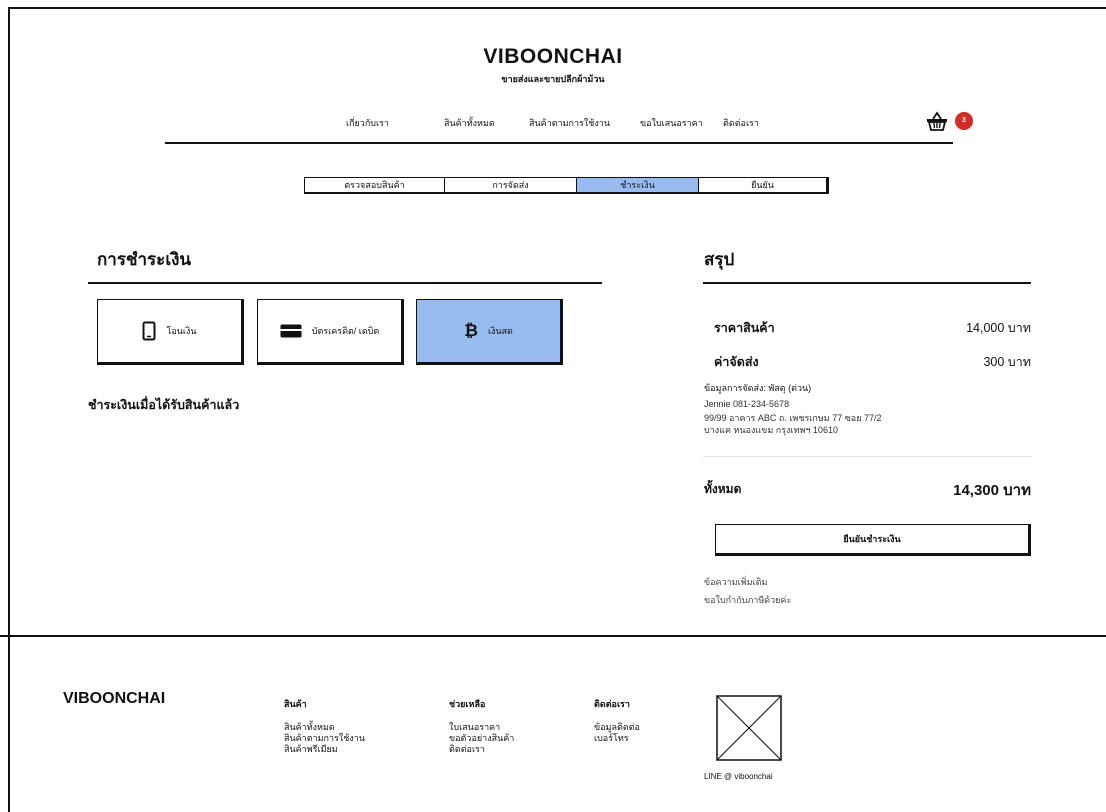 The image size is (1106, 812). I want to click on header-divider, so click(559, 143).